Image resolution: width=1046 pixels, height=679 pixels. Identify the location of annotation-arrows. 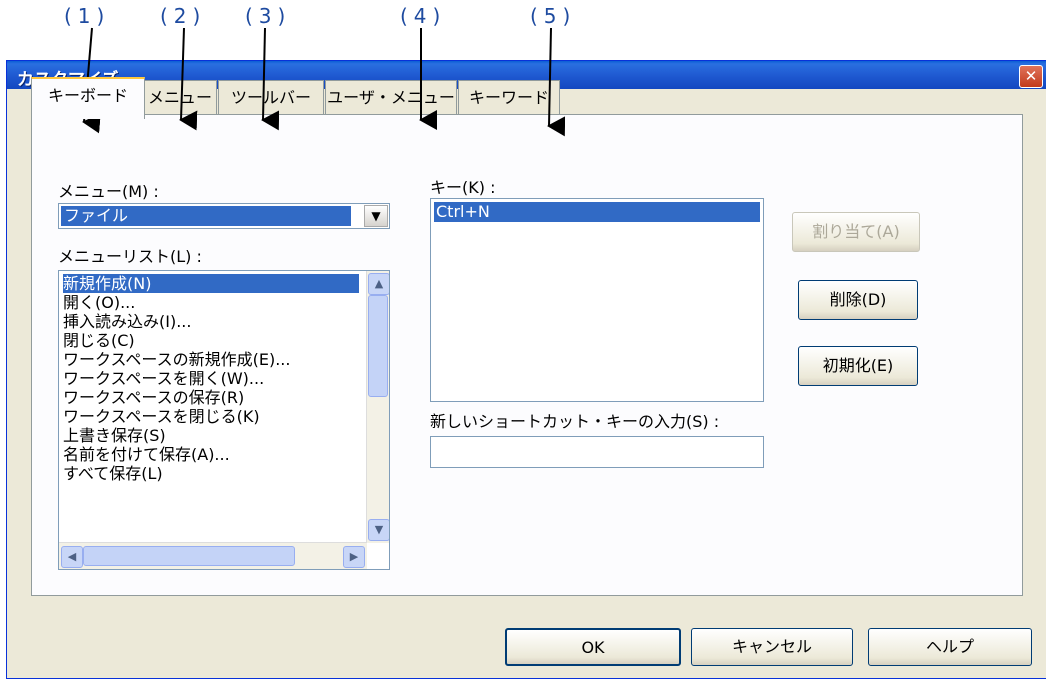
(324, 82).